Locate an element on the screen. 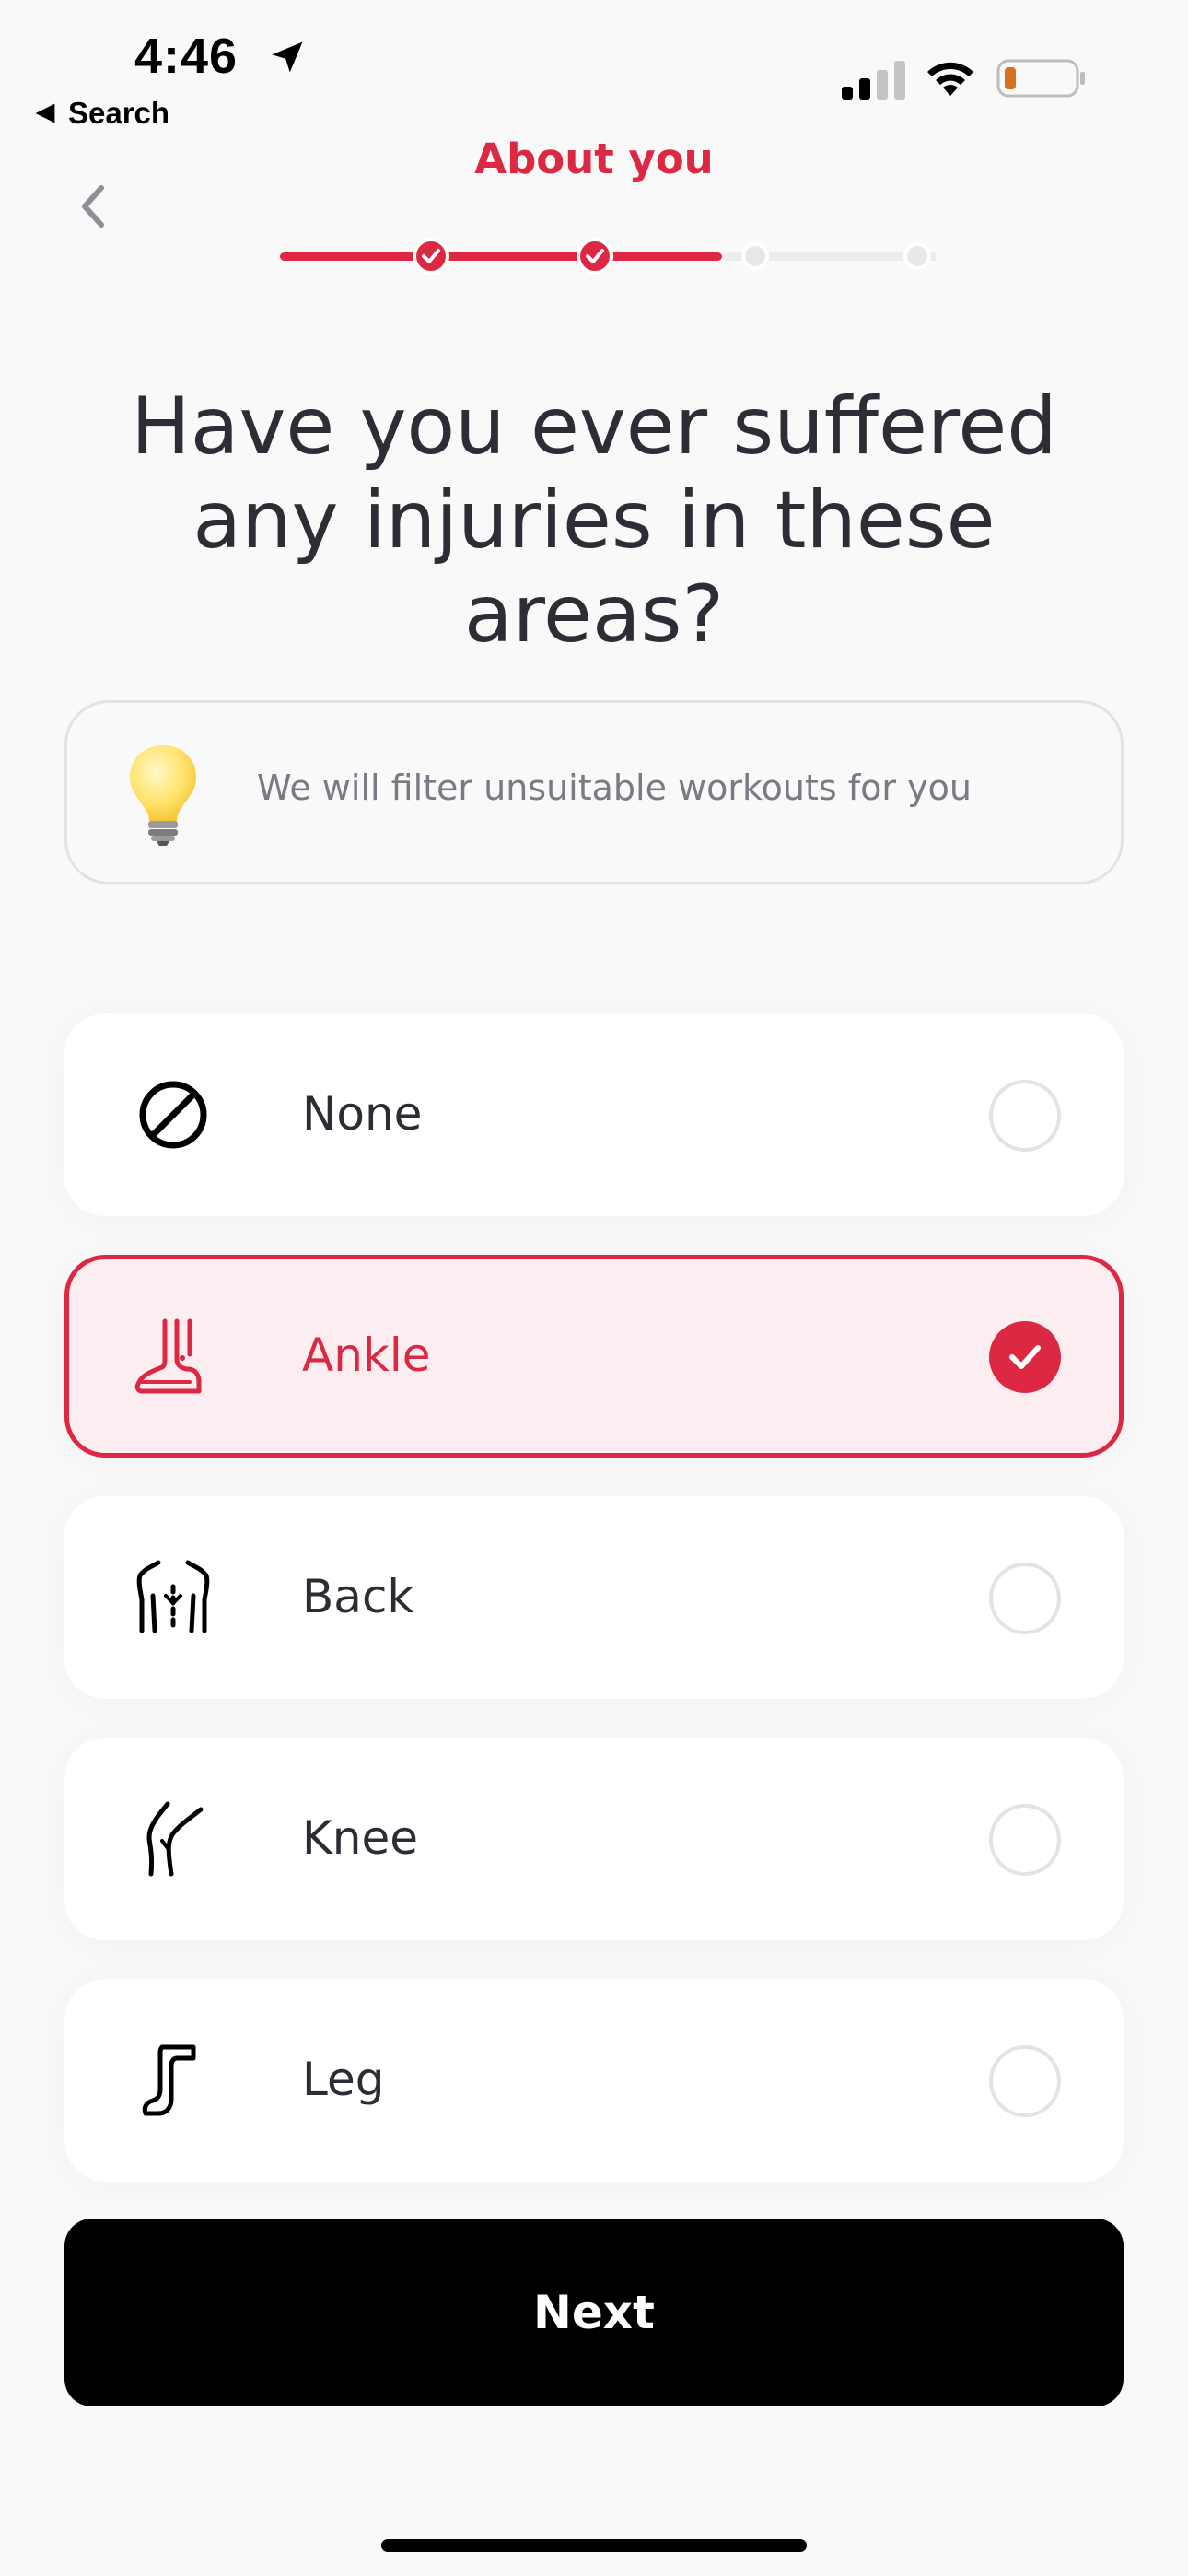 This screenshot has width=1188, height=2576. leg-icon is located at coordinates (169, 2080).